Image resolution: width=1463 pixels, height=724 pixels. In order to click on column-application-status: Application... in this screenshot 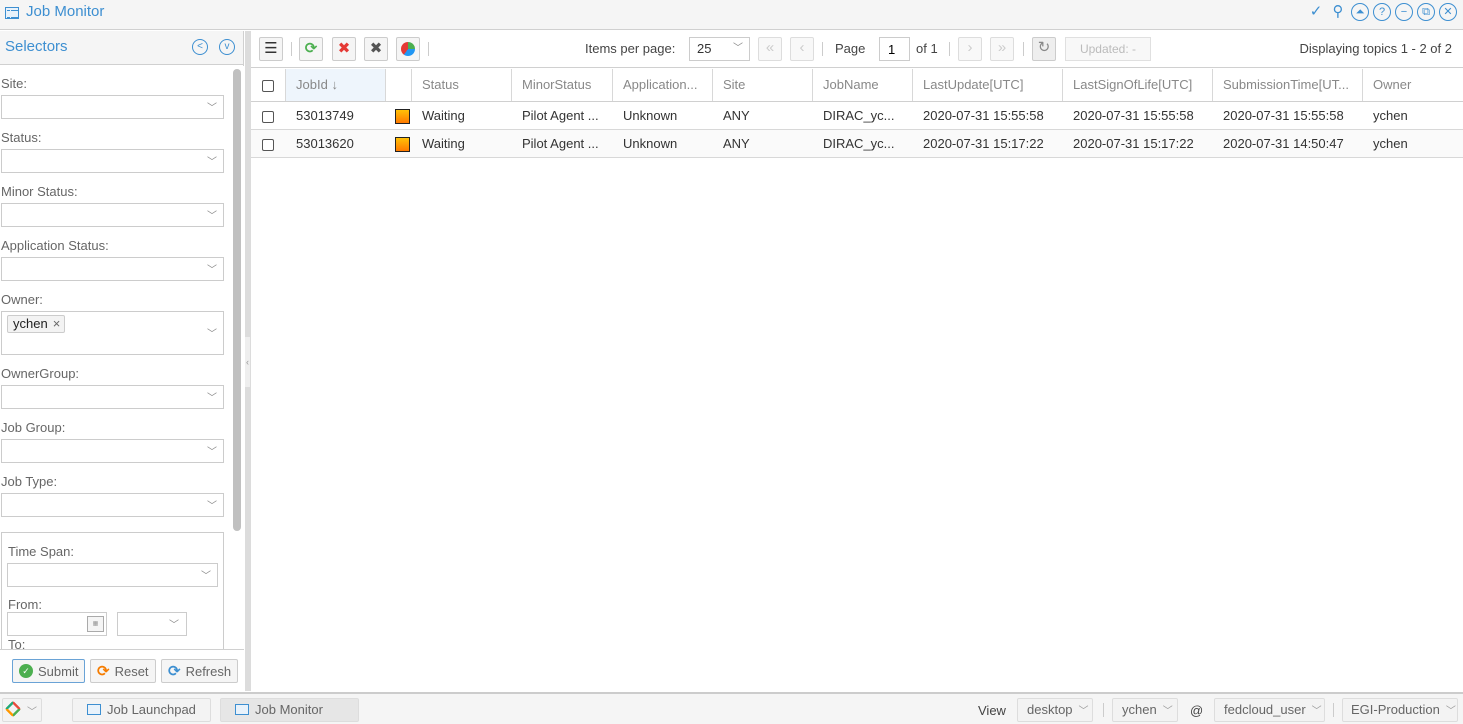, I will do `click(663, 85)`.